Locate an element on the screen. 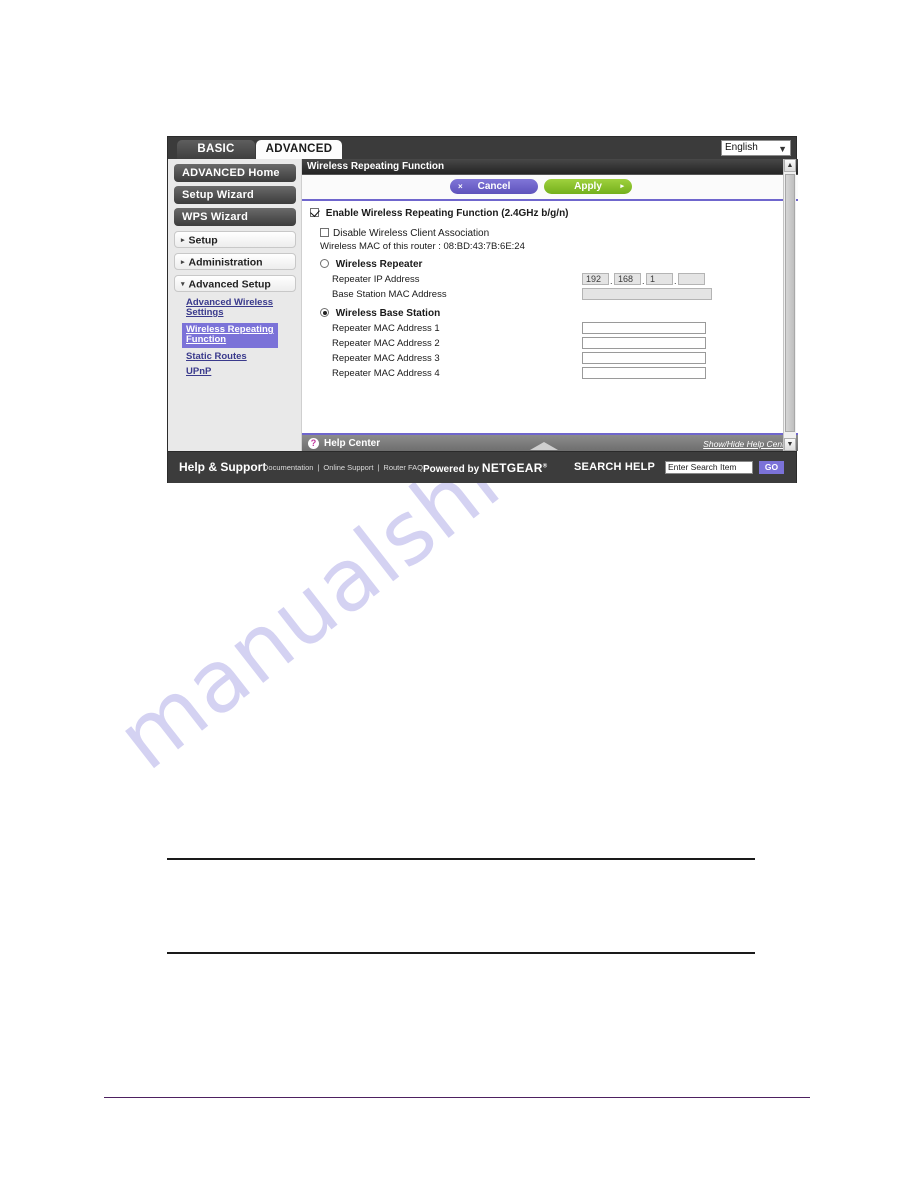  sidebar-item-static-routes: Static Routes is located at coordinates (234, 357).